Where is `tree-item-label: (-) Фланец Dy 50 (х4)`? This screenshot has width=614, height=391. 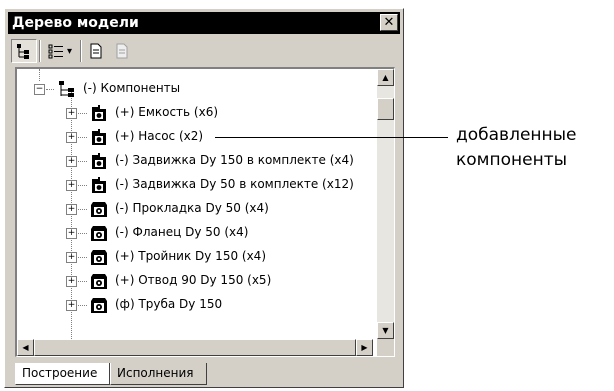 tree-item-label: (-) Фланец Dy 50 (х4) is located at coordinates (182, 232).